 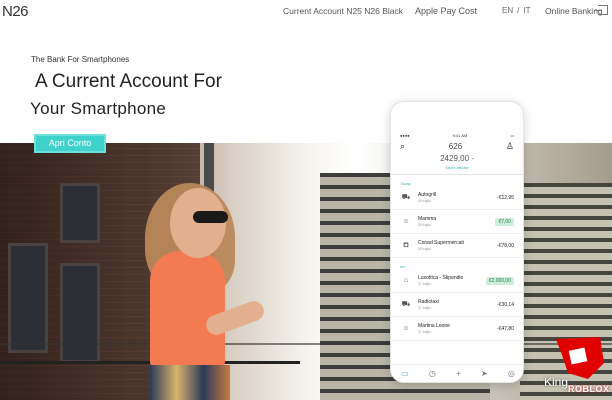 What do you see at coordinates (210, 217) in the screenshot?
I see `sunglasses` at bounding box center [210, 217].